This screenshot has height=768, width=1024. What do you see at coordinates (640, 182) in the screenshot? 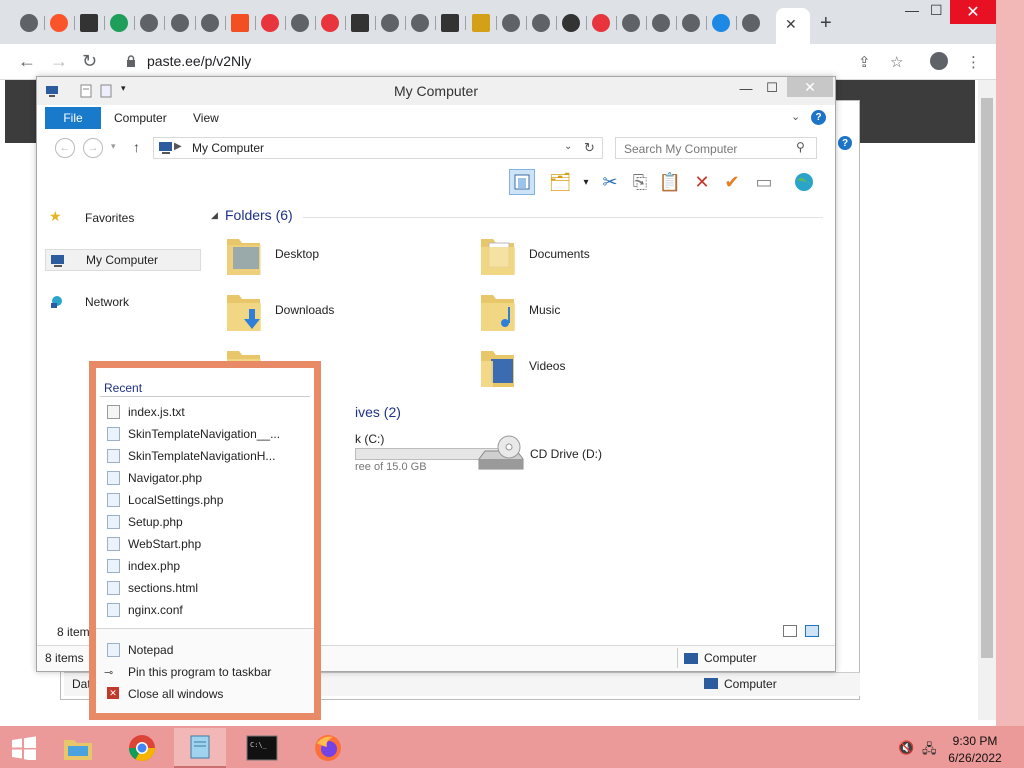
I see `copy-icon: ⎘` at bounding box center [640, 182].